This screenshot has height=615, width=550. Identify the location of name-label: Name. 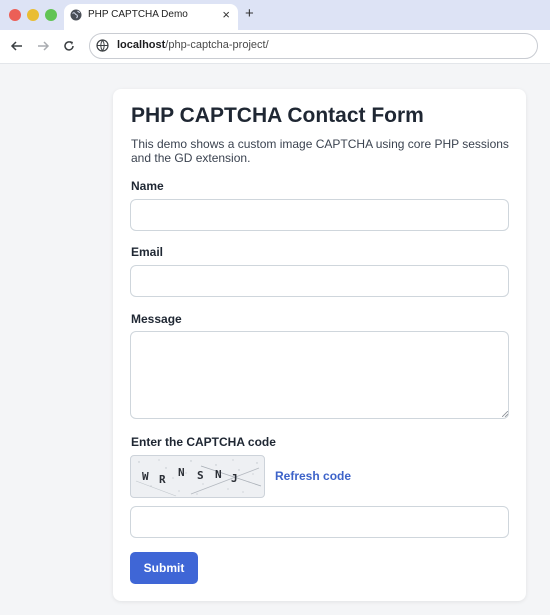
(147, 186).